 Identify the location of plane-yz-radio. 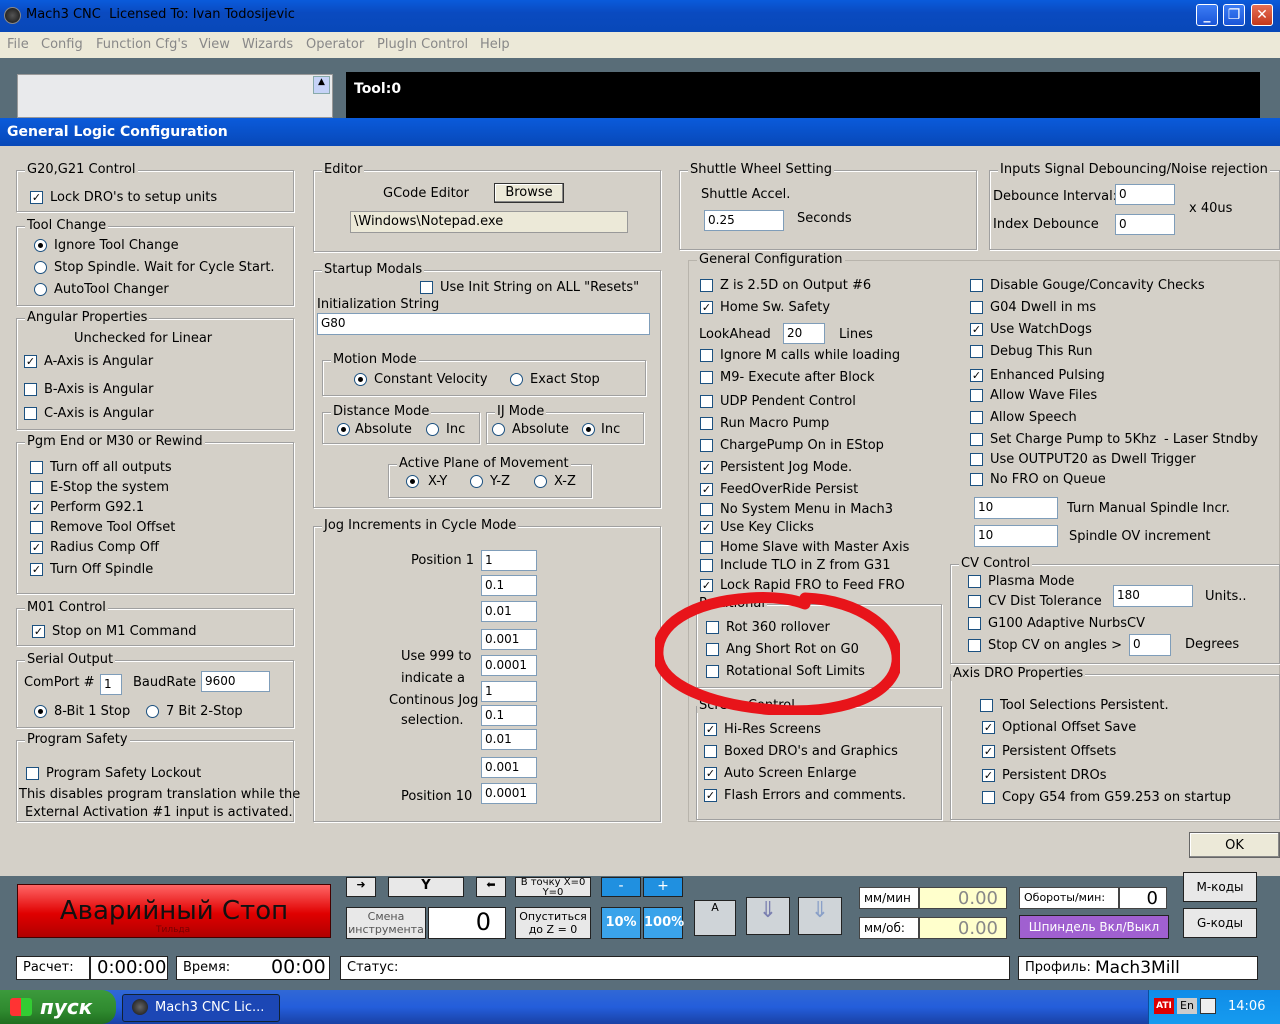
(476, 481).